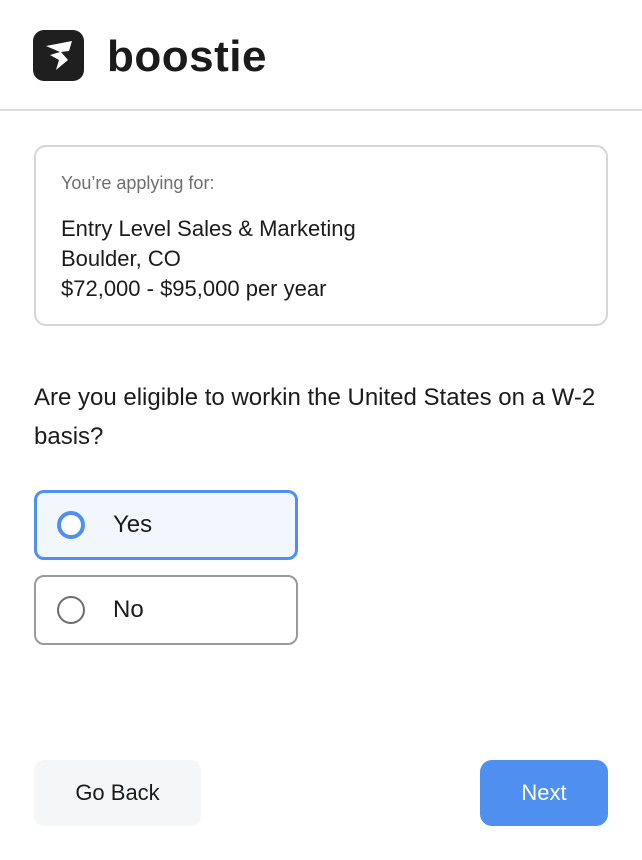 The height and width of the screenshot is (860, 642). Describe the element at coordinates (208, 228) in the screenshot. I see `job-title: Entry Level Sales & Marketing` at that location.